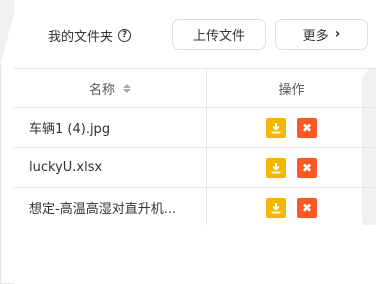  I want to click on chevron-right-icon: ›, so click(337, 33).